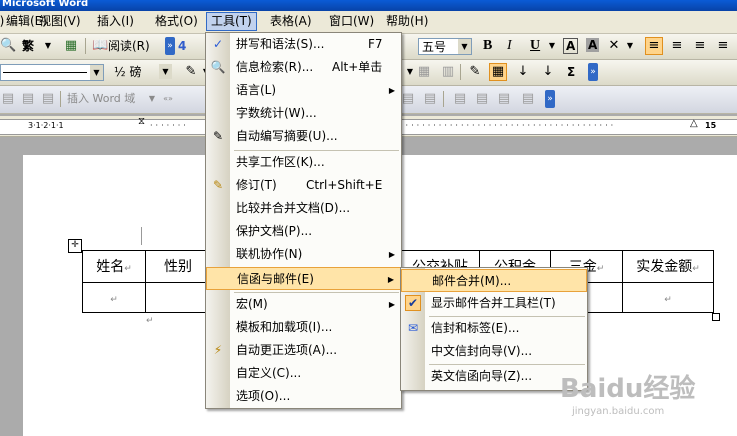  What do you see at coordinates (504, 99) in the screenshot?
I see `merge-to-fax-icon: ▤` at bounding box center [504, 99].